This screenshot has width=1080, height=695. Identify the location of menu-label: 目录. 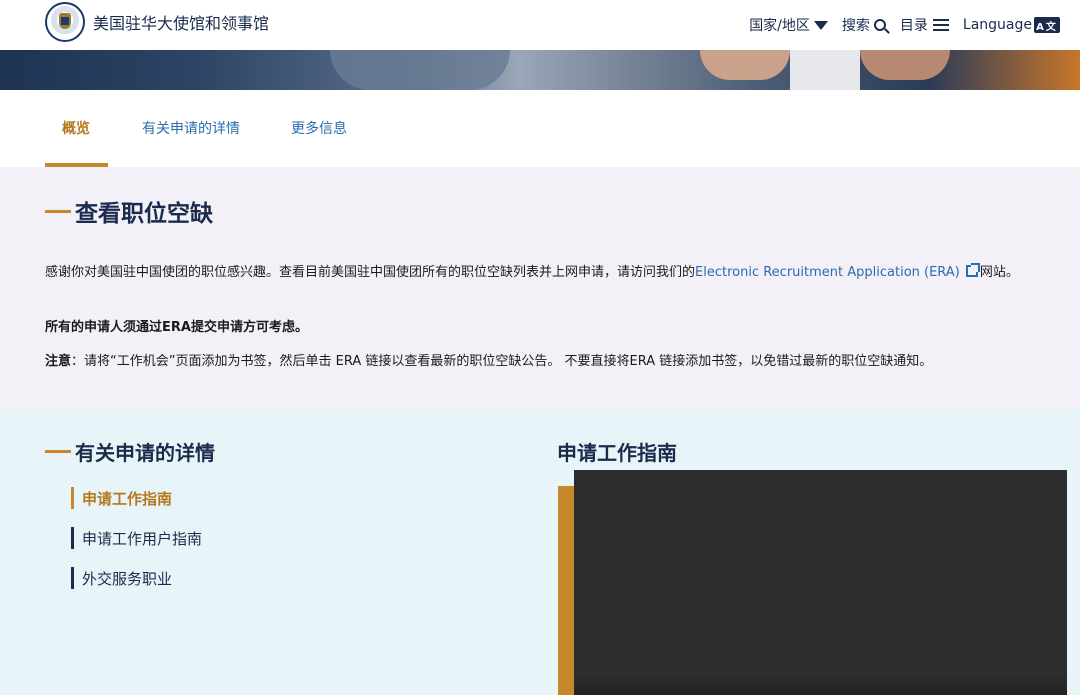
(913, 26).